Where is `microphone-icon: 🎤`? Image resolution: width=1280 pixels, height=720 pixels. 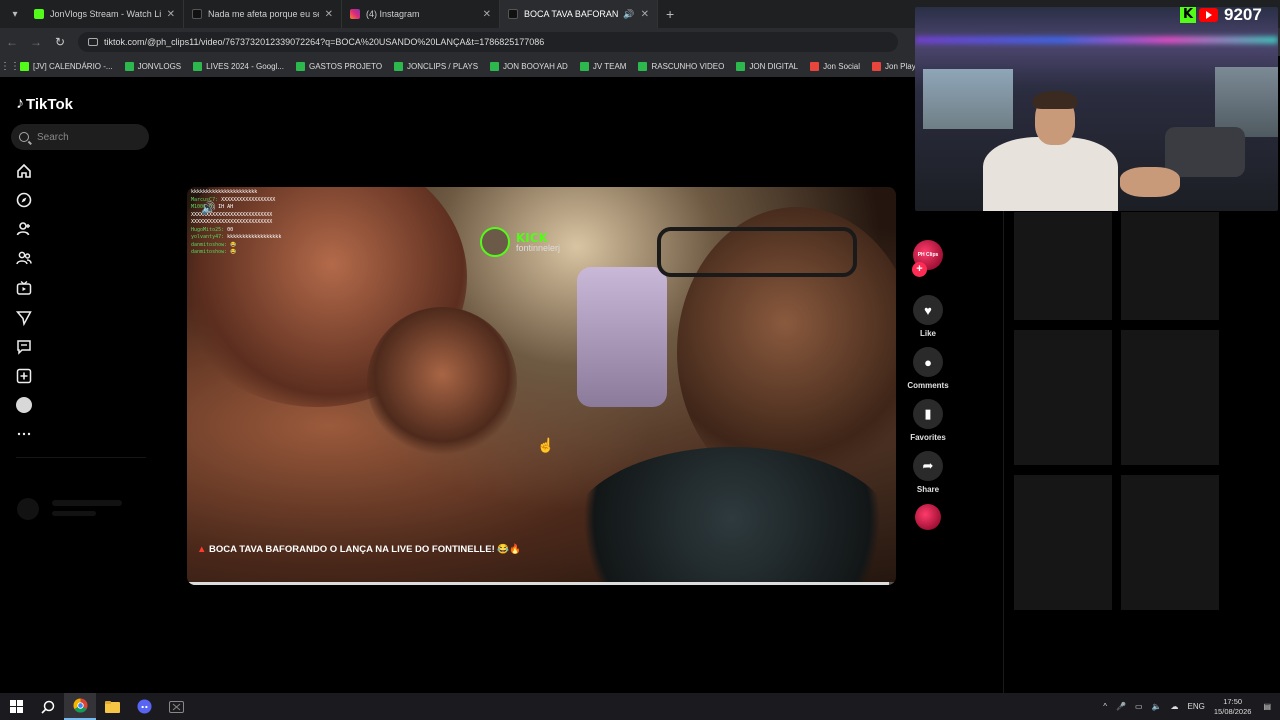
microphone-icon: 🎤 is located at coordinates (1121, 706).